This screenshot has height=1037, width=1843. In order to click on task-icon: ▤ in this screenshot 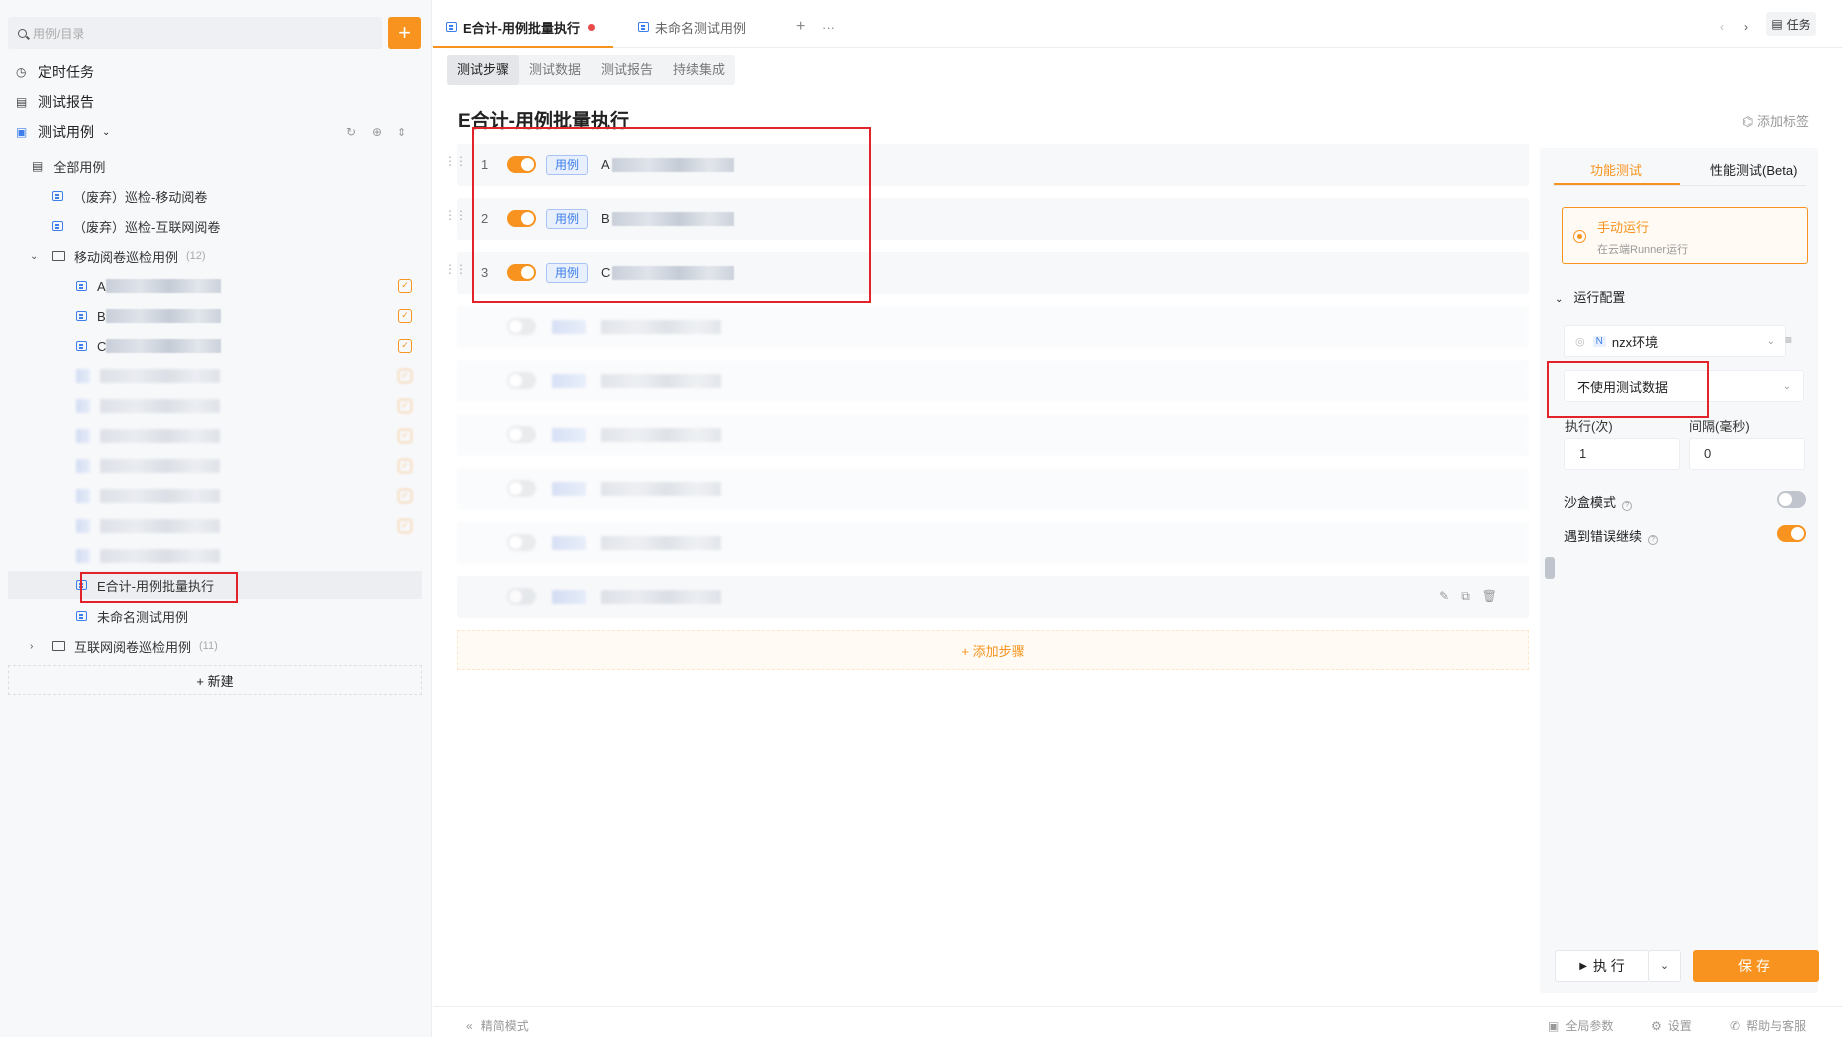, I will do `click(1777, 24)`.